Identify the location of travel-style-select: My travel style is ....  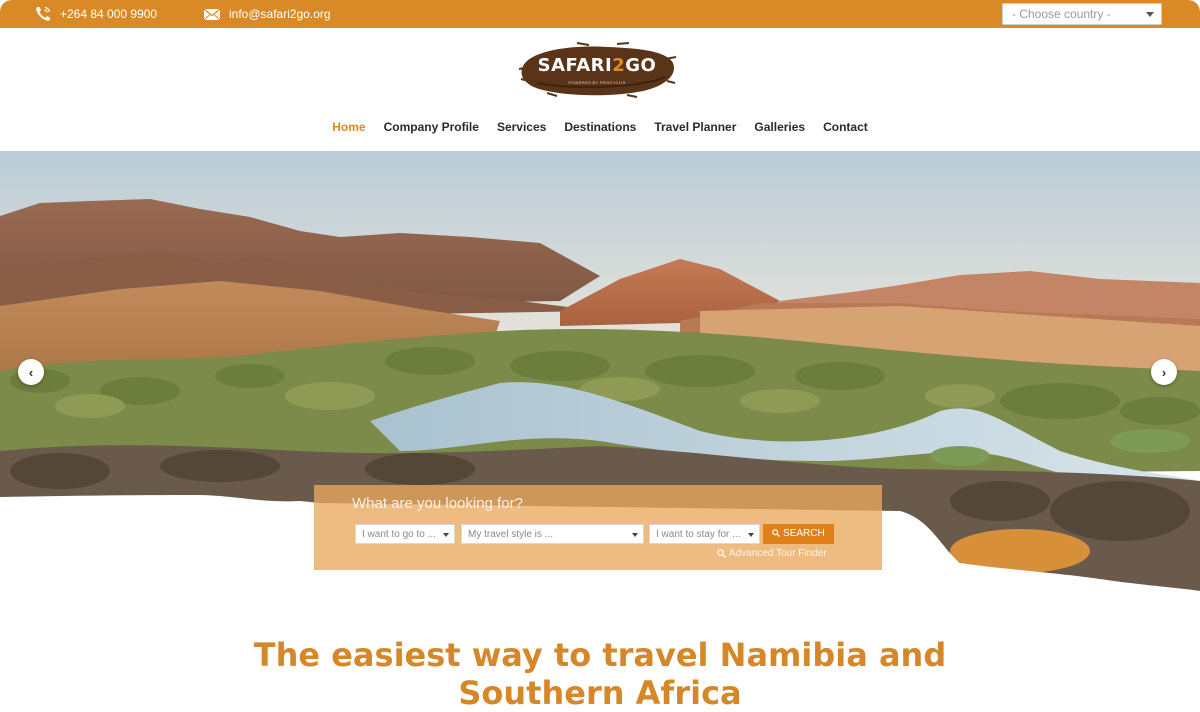
(552, 534).